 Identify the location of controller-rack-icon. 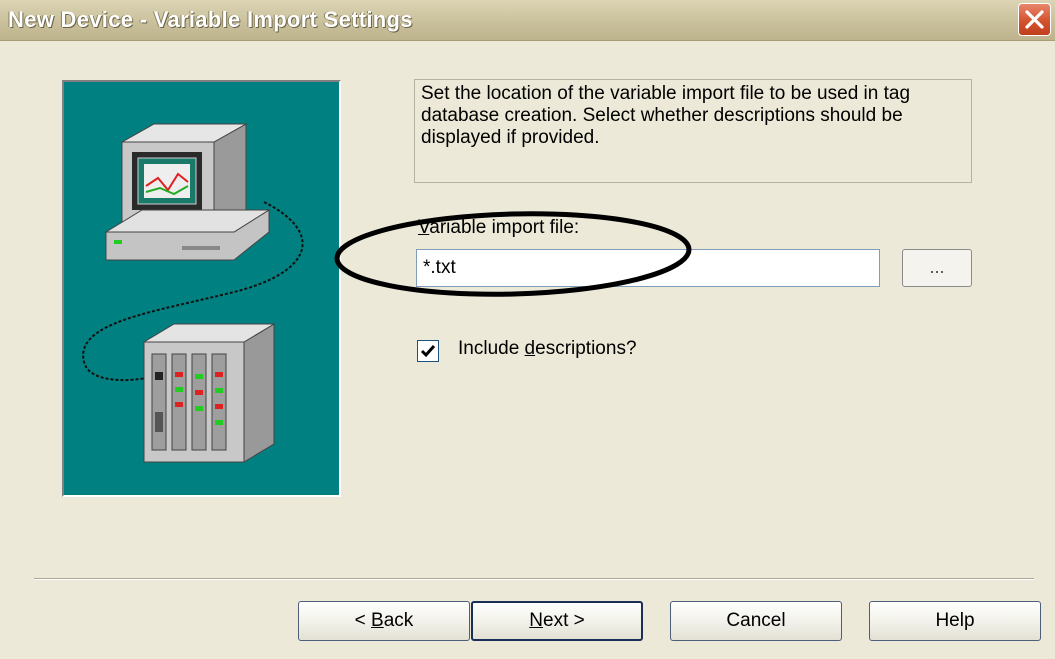
(209, 393).